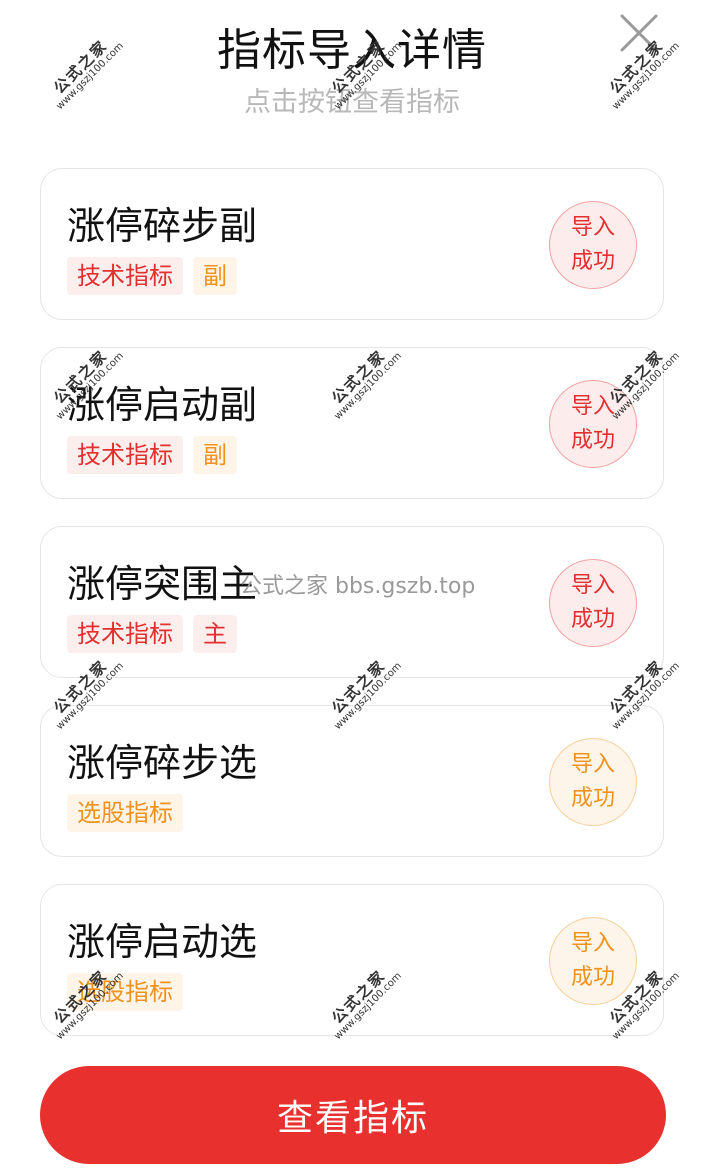 The image size is (704, 1168). I want to click on indicator-tags: 技术指标 主, so click(152, 634).